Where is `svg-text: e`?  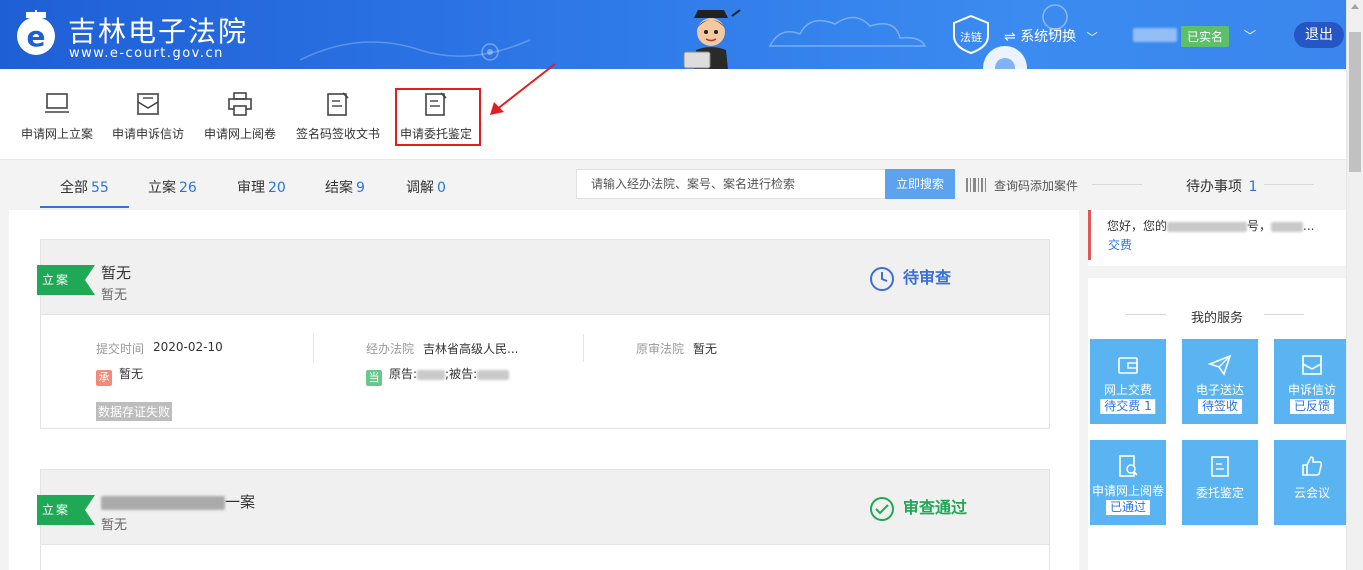 svg-text: e is located at coordinates (36, 36).